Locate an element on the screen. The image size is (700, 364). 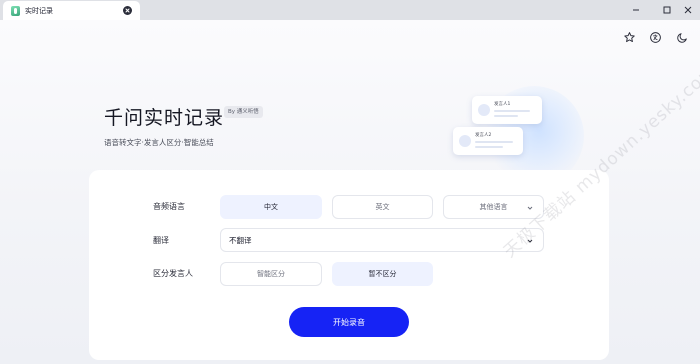
language-option-chinese: 中文 is located at coordinates (271, 207).